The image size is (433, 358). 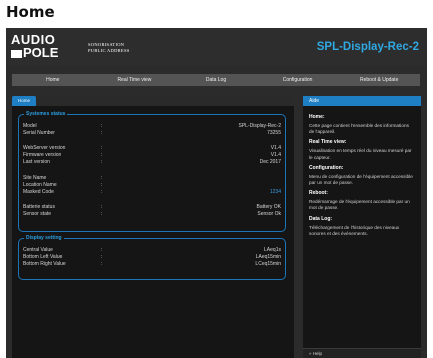 I want to click on nav-configuration: Configuration, so click(x=298, y=80).